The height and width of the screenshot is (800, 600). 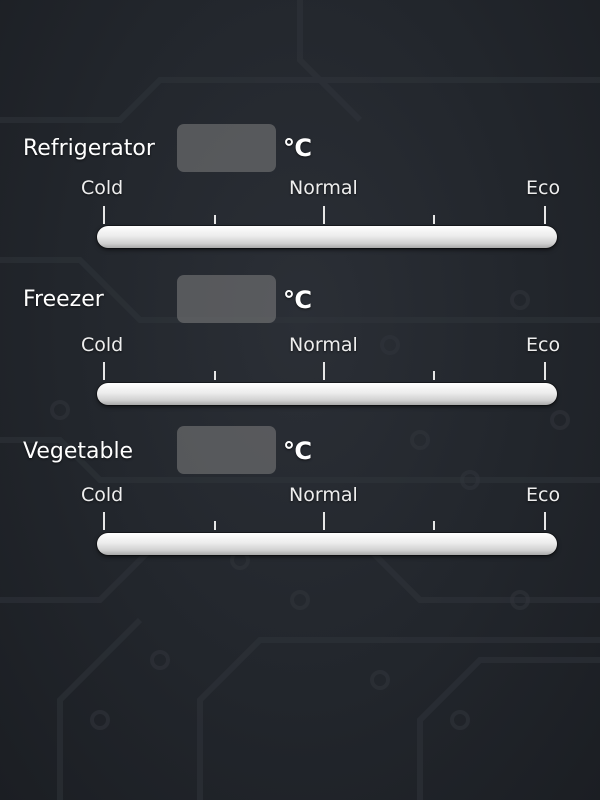 What do you see at coordinates (298, 148) in the screenshot?
I see `refrigerator-unit-label: ℃` at bounding box center [298, 148].